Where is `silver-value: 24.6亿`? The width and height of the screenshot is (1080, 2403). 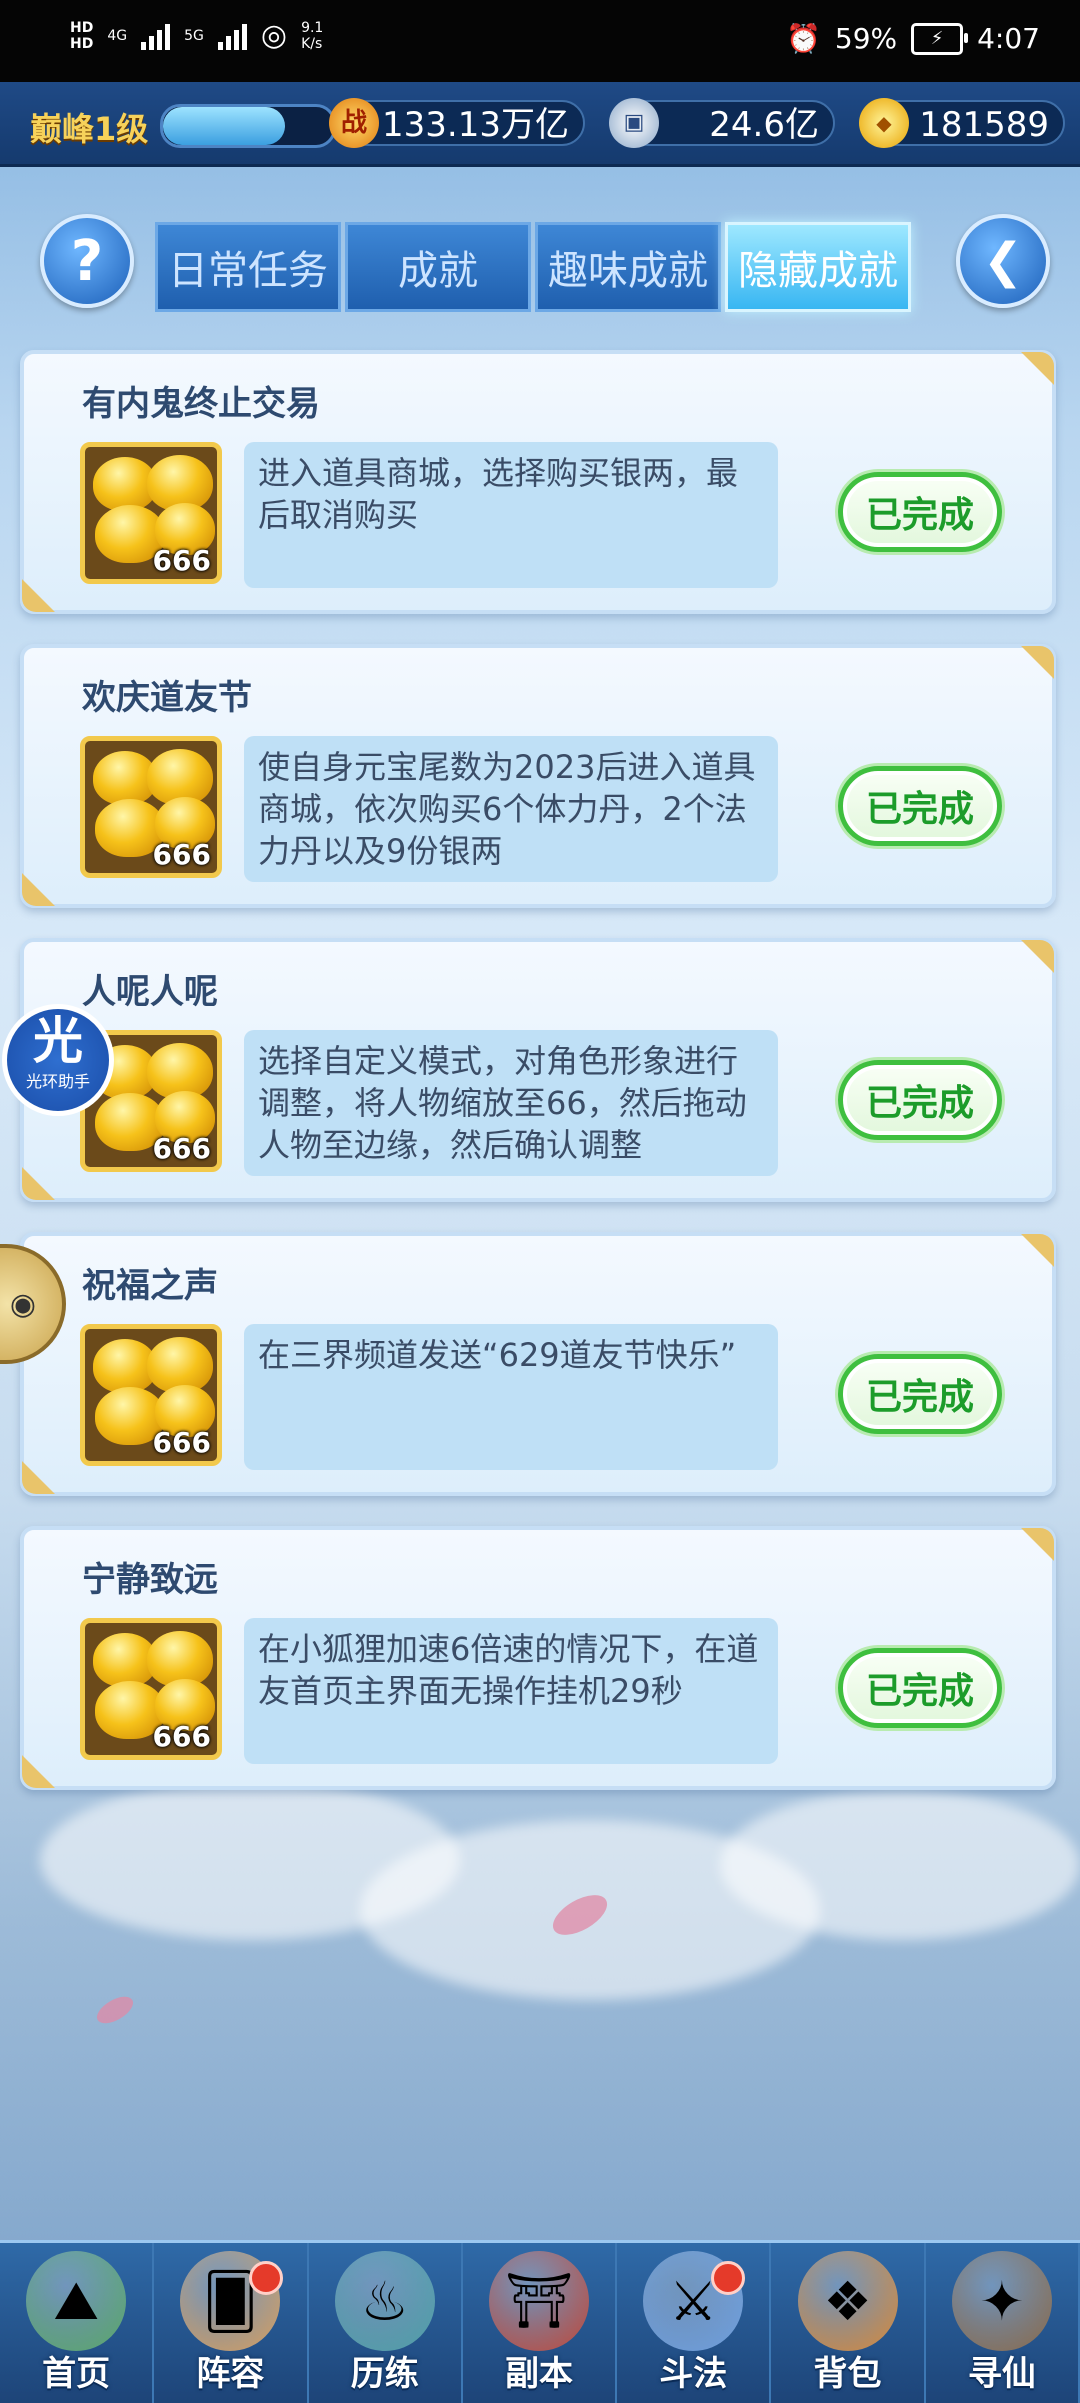 silver-value: 24.6亿 is located at coordinates (764, 125).